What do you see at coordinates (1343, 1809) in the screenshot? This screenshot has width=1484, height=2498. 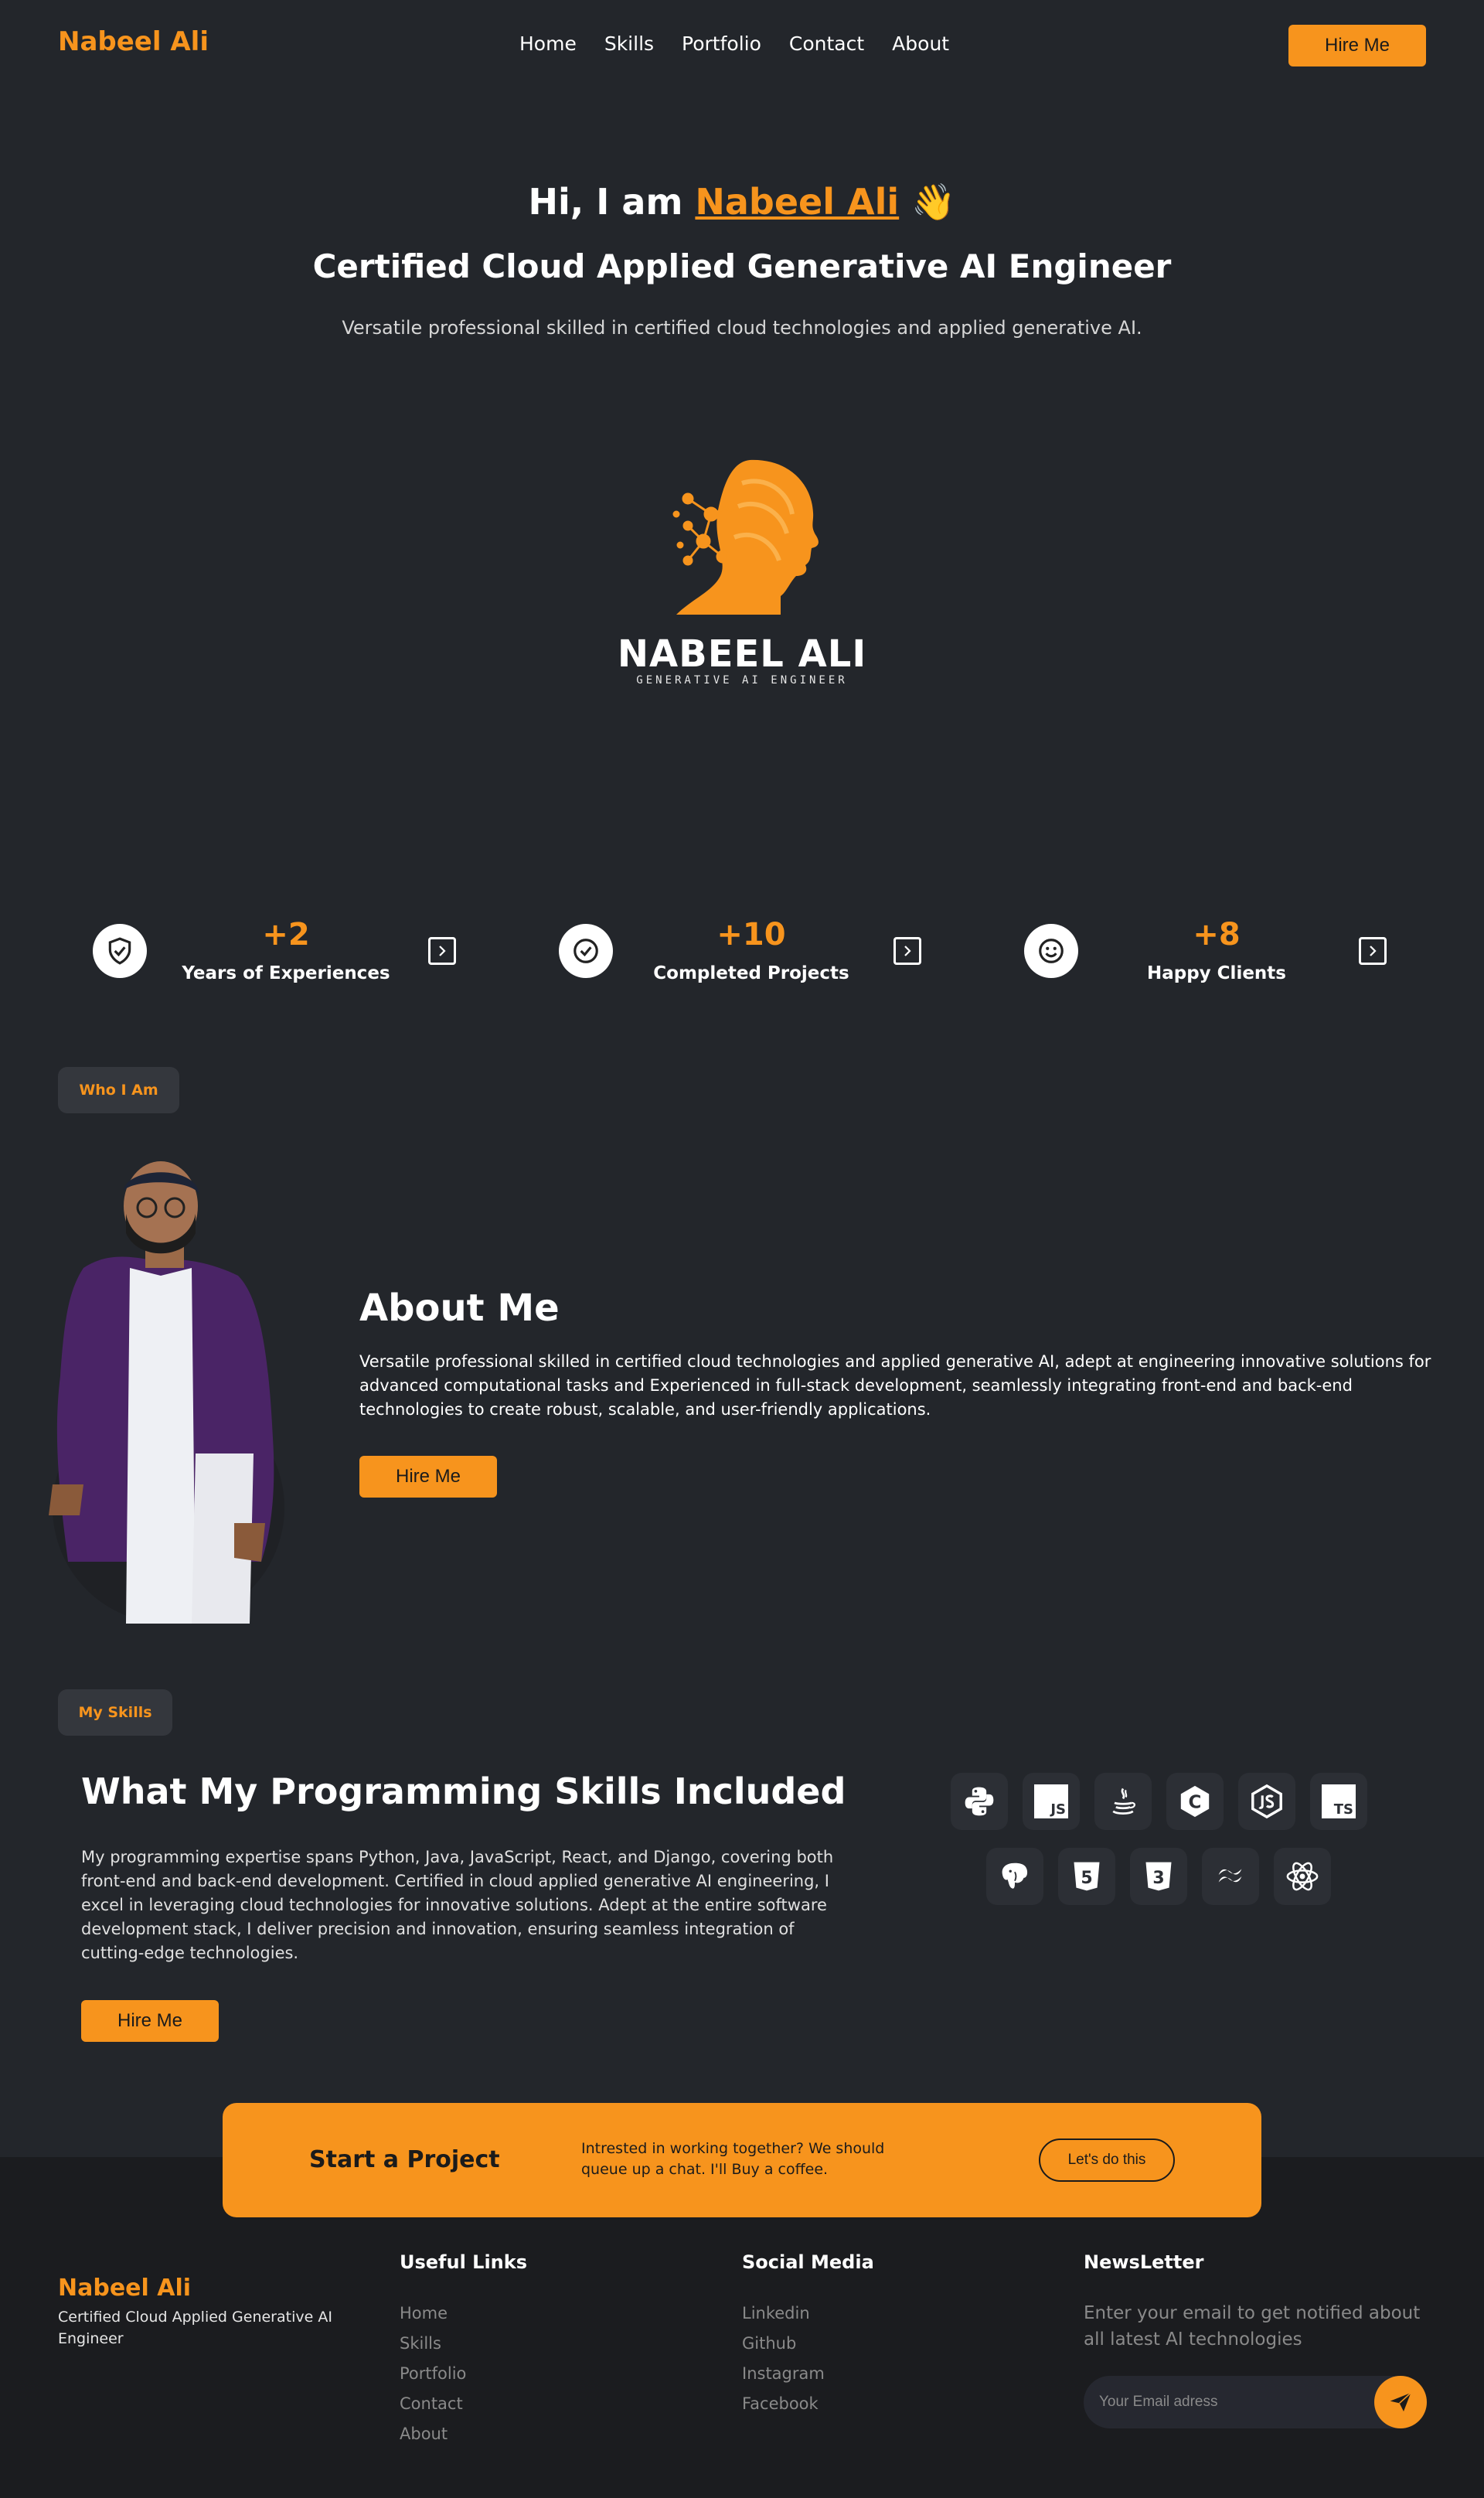 I see `typescript-label: TS` at bounding box center [1343, 1809].